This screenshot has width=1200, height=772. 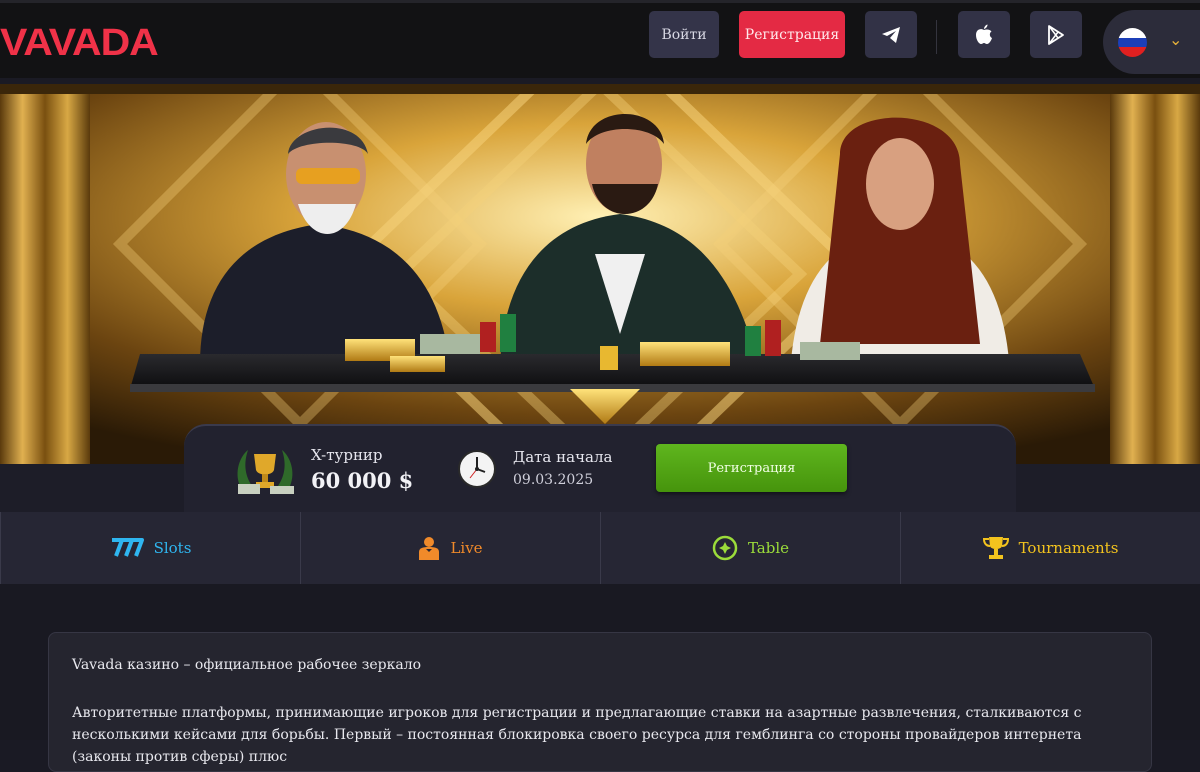 I want to click on tab-slots-label: Slots, so click(x=172, y=548).